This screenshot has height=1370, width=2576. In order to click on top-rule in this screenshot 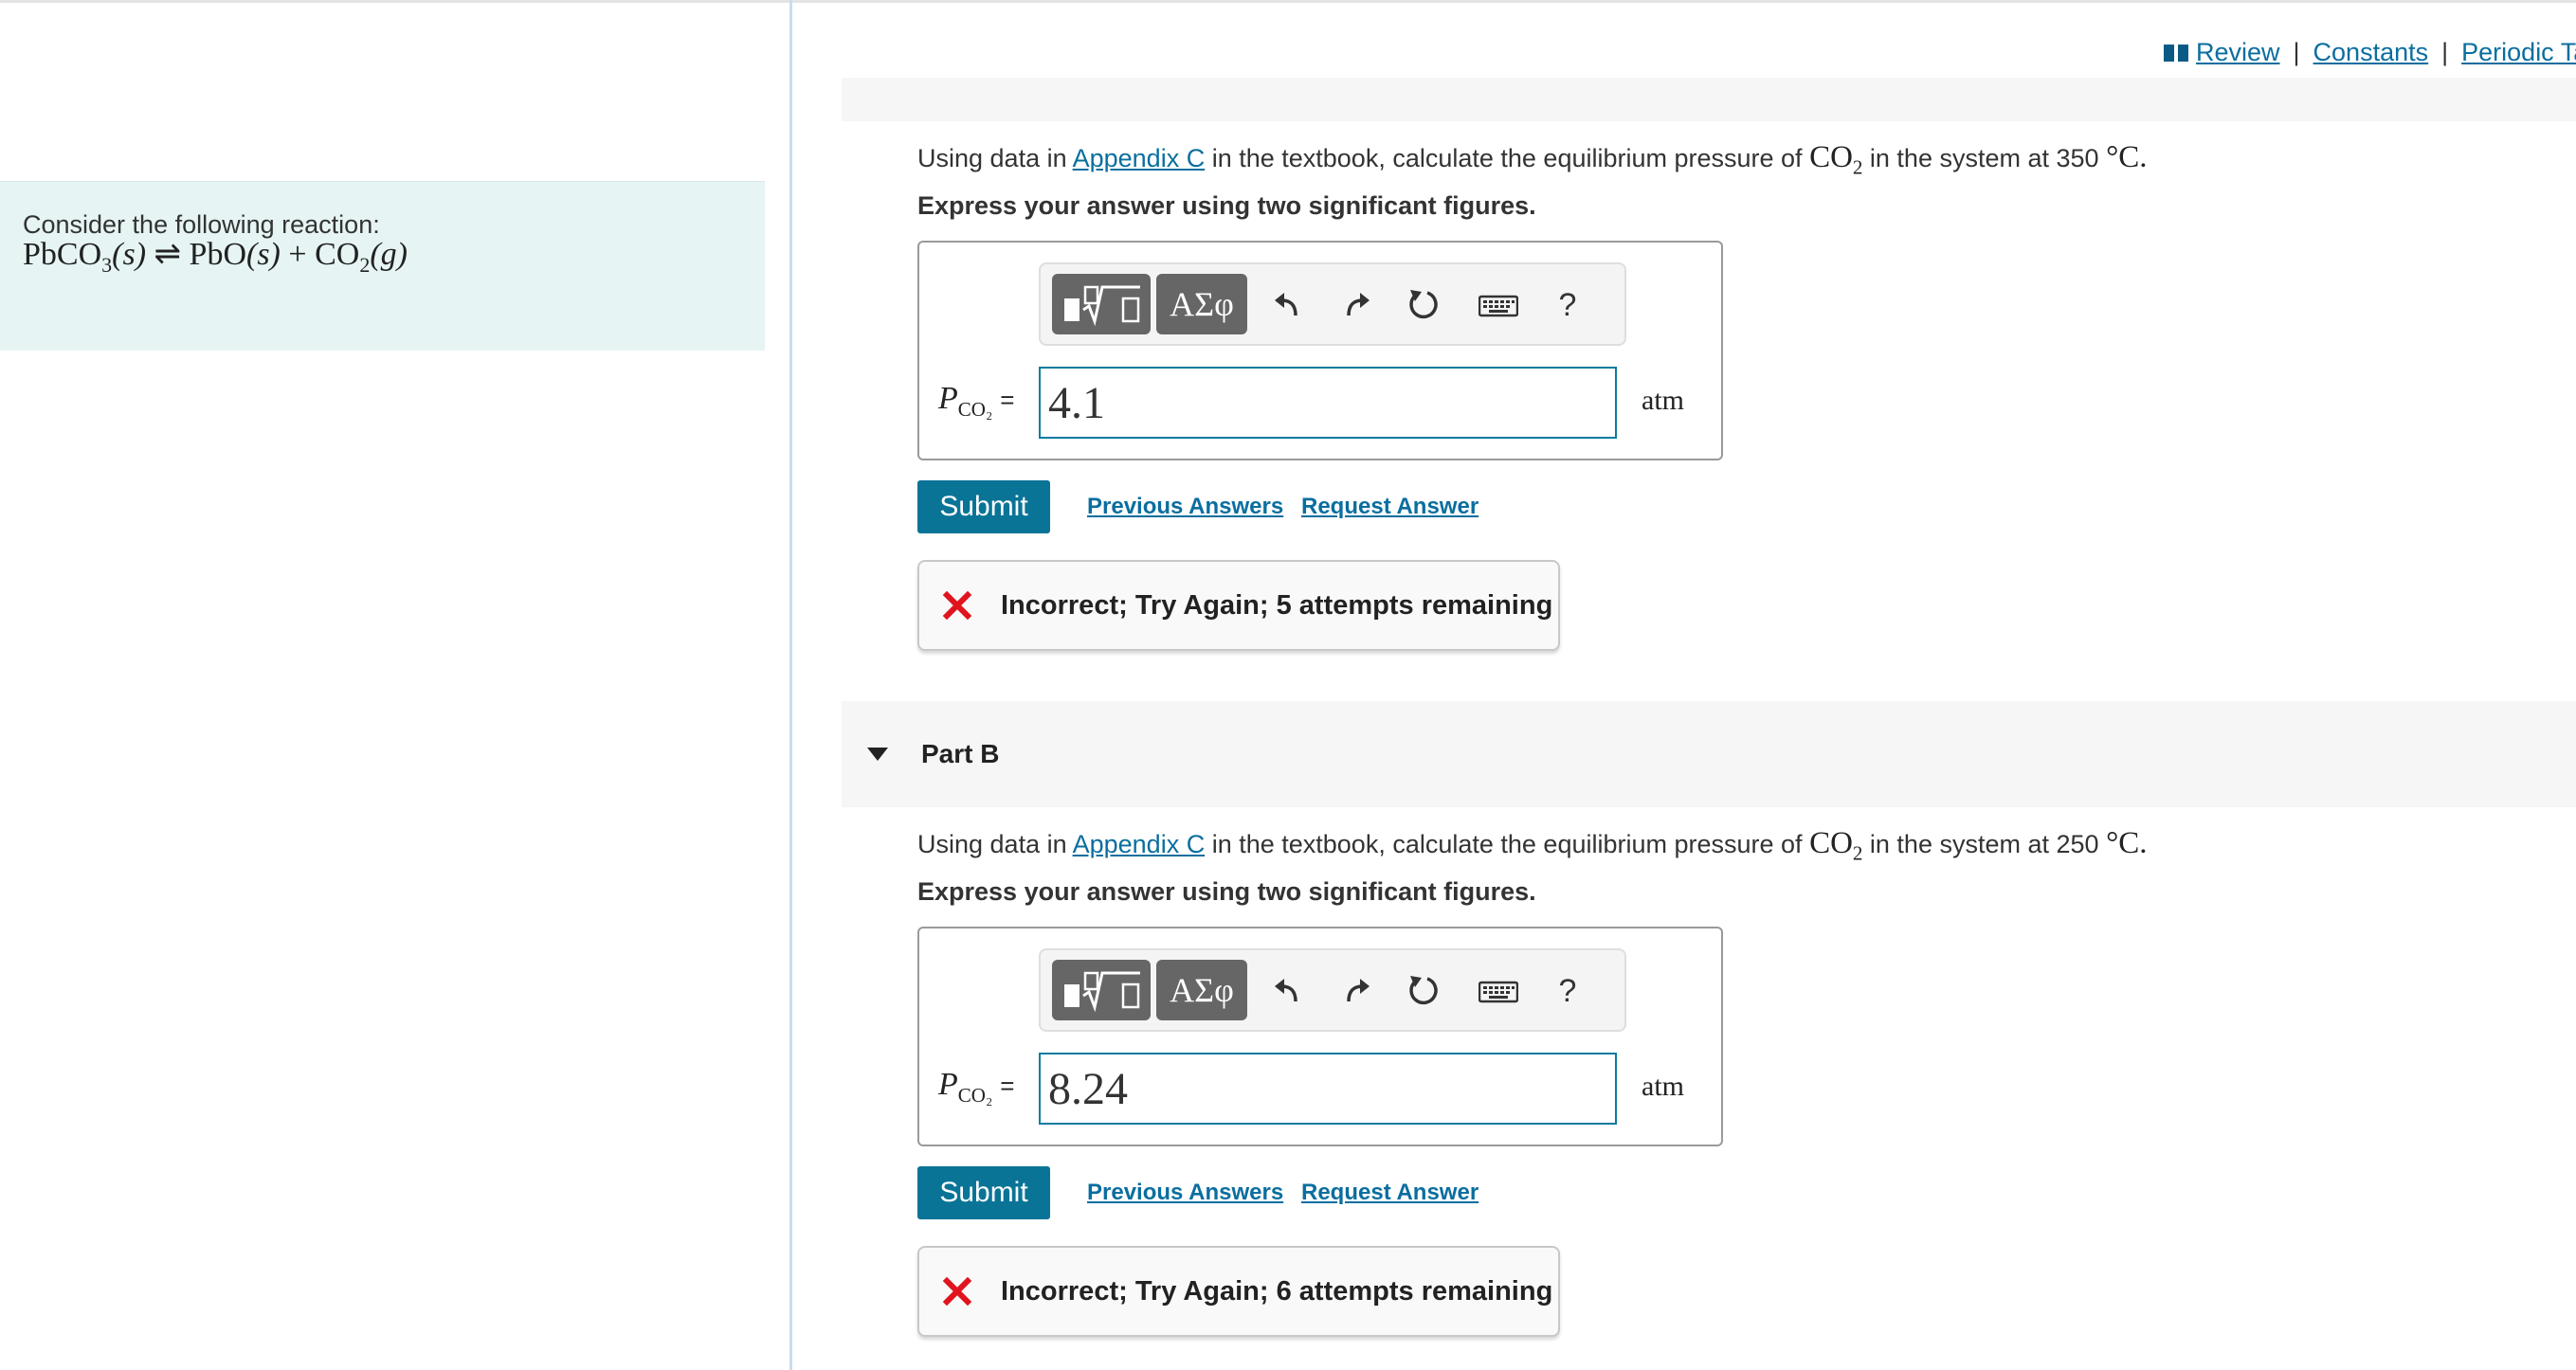, I will do `click(1288, 1)`.